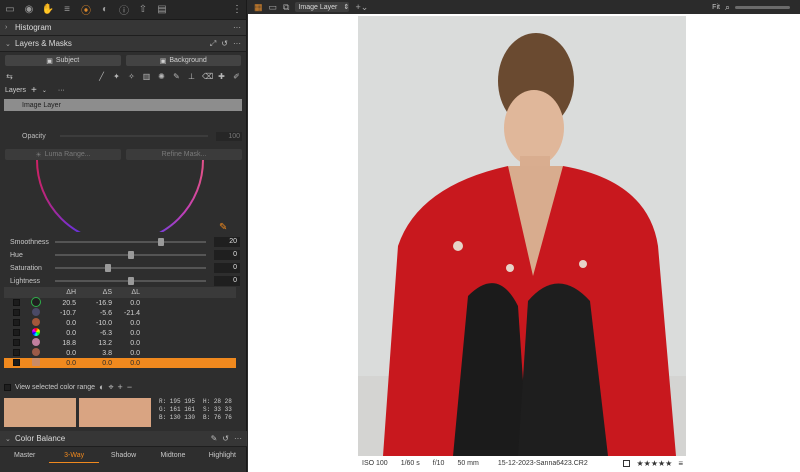 Image resolution: width=800 pixels, height=472 pixels. I want to click on chevron-down-icon: ⌄, so click(44, 90).